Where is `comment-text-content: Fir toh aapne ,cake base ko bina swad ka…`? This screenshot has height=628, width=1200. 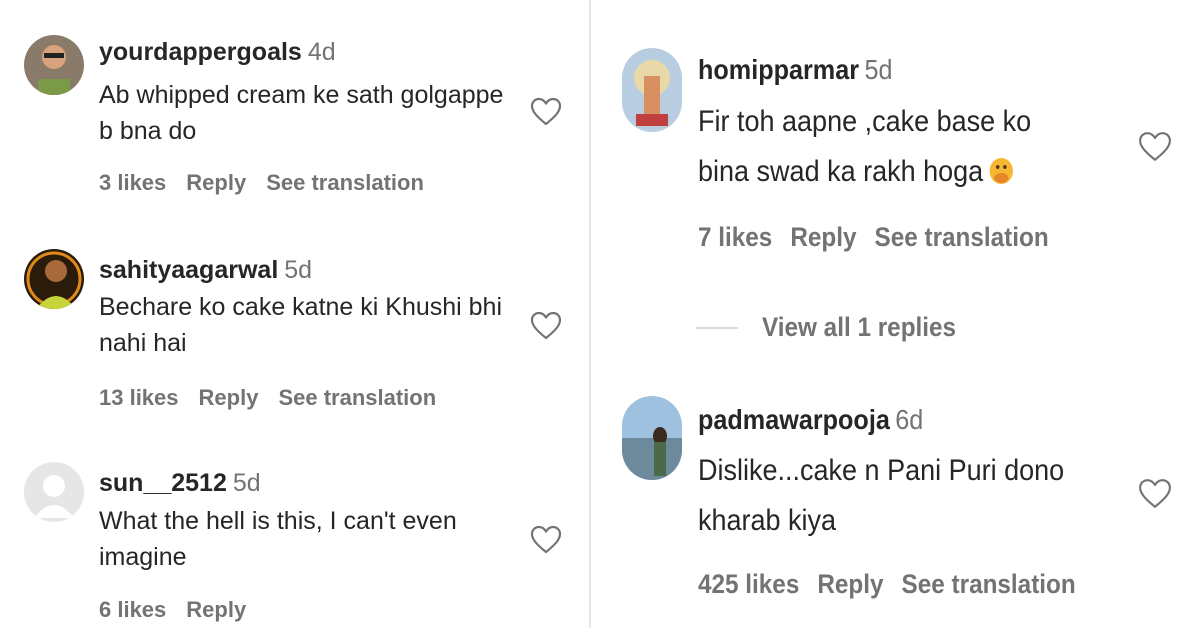 comment-text-content: Fir toh aapne ,cake base ko bina swad ka… is located at coordinates (865, 146).